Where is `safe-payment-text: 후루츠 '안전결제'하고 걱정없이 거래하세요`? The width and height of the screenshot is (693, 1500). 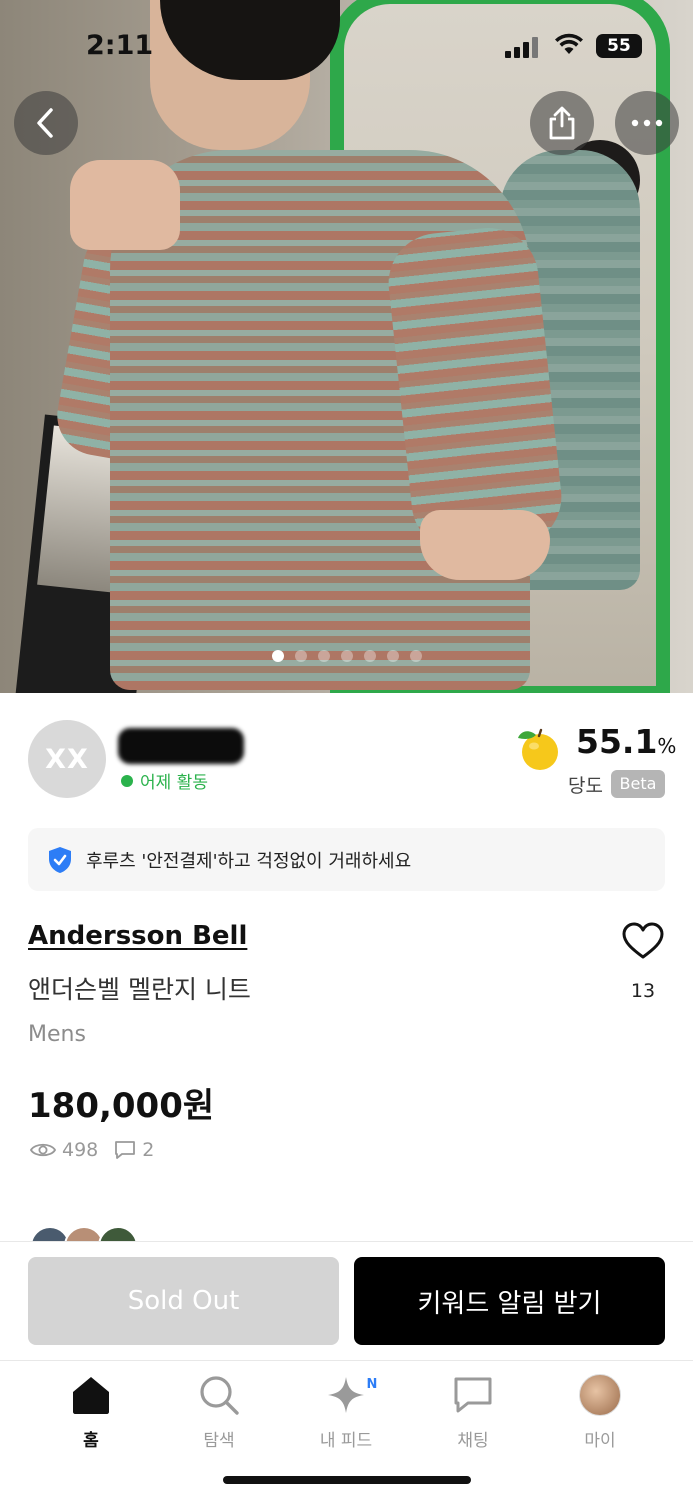
safe-payment-text: 후루츠 '안전결제'하고 걱정없이 거래하세요 is located at coordinates (249, 861).